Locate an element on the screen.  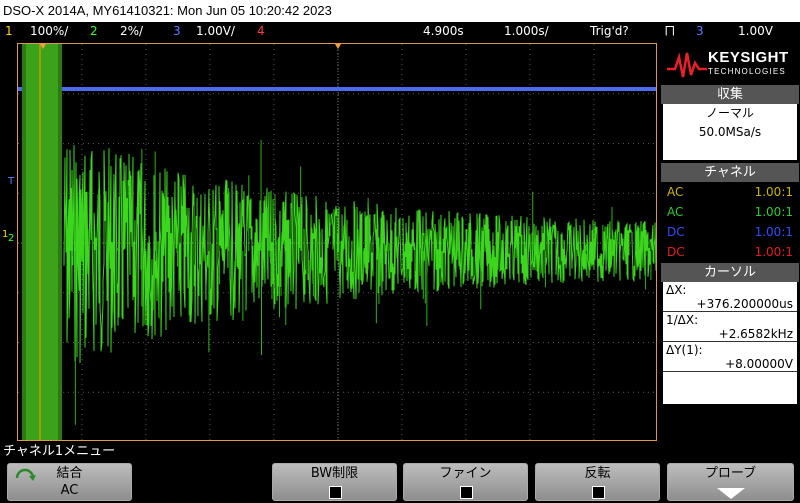
softkey-bw-limit: BW制限 is located at coordinates (334, 482).